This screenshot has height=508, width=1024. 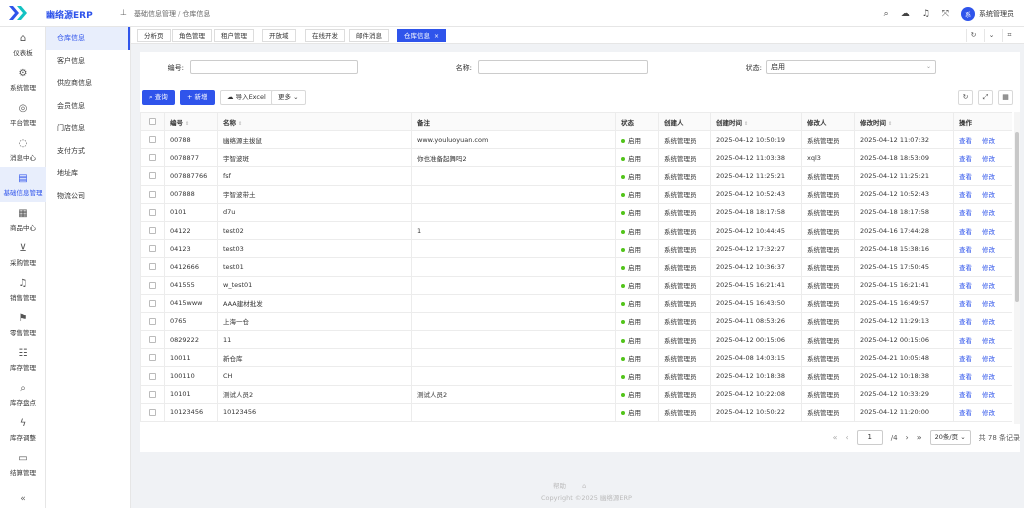 What do you see at coordinates (234, 35) in the screenshot?
I see `tab-2: 租户管理` at bounding box center [234, 35].